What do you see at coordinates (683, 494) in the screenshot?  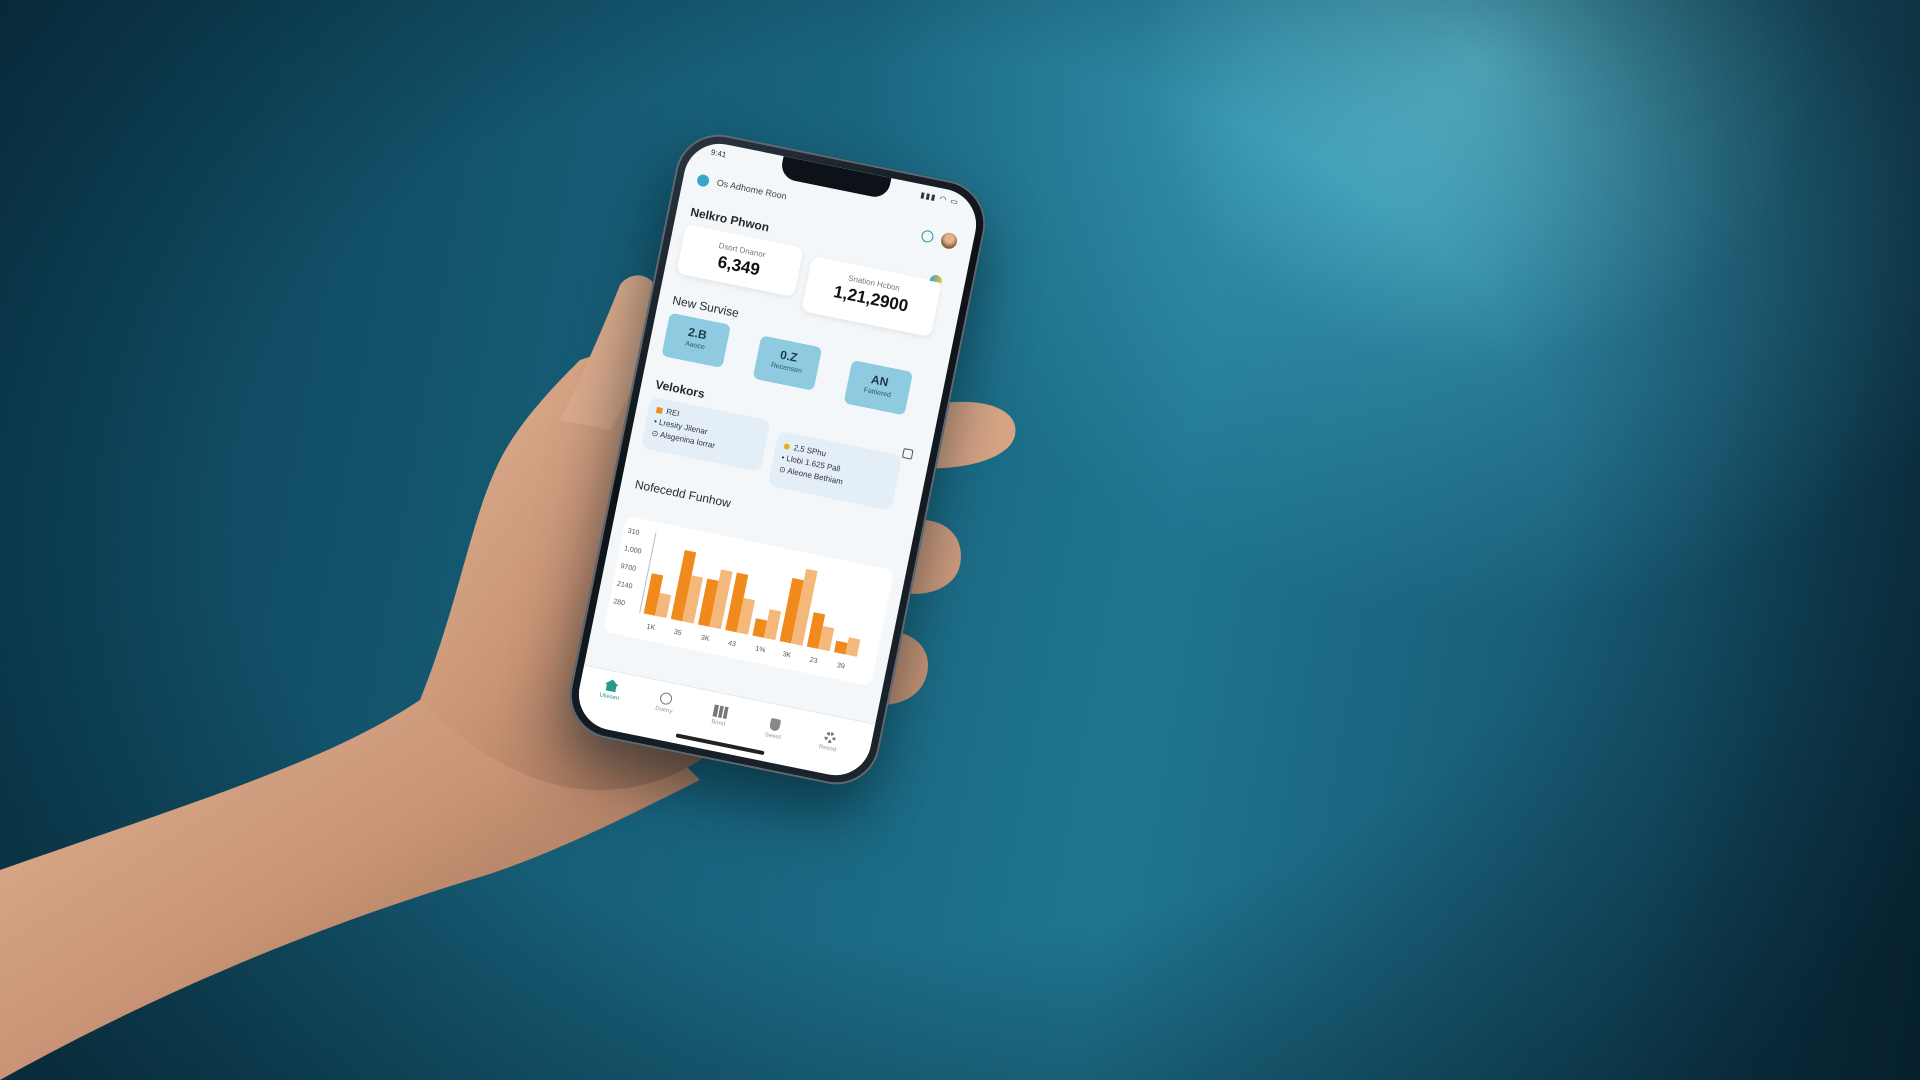 I see `chart-title: Nofecedd Funhow` at bounding box center [683, 494].